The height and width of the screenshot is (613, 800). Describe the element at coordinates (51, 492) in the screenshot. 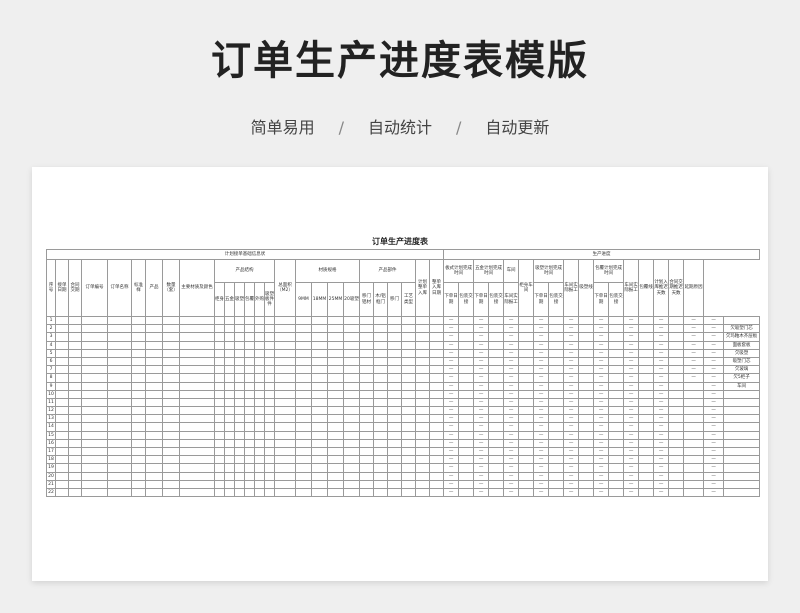

I see `row-seq: 22` at that location.